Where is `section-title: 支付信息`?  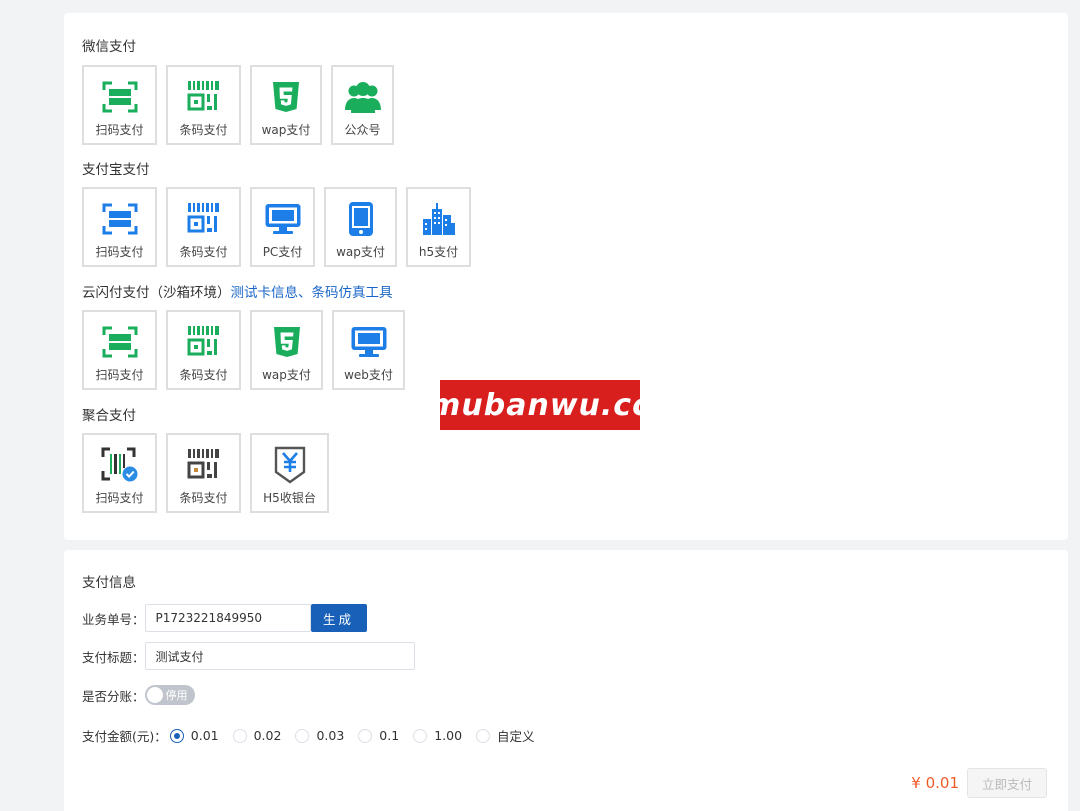 section-title: 支付信息 is located at coordinates (109, 583).